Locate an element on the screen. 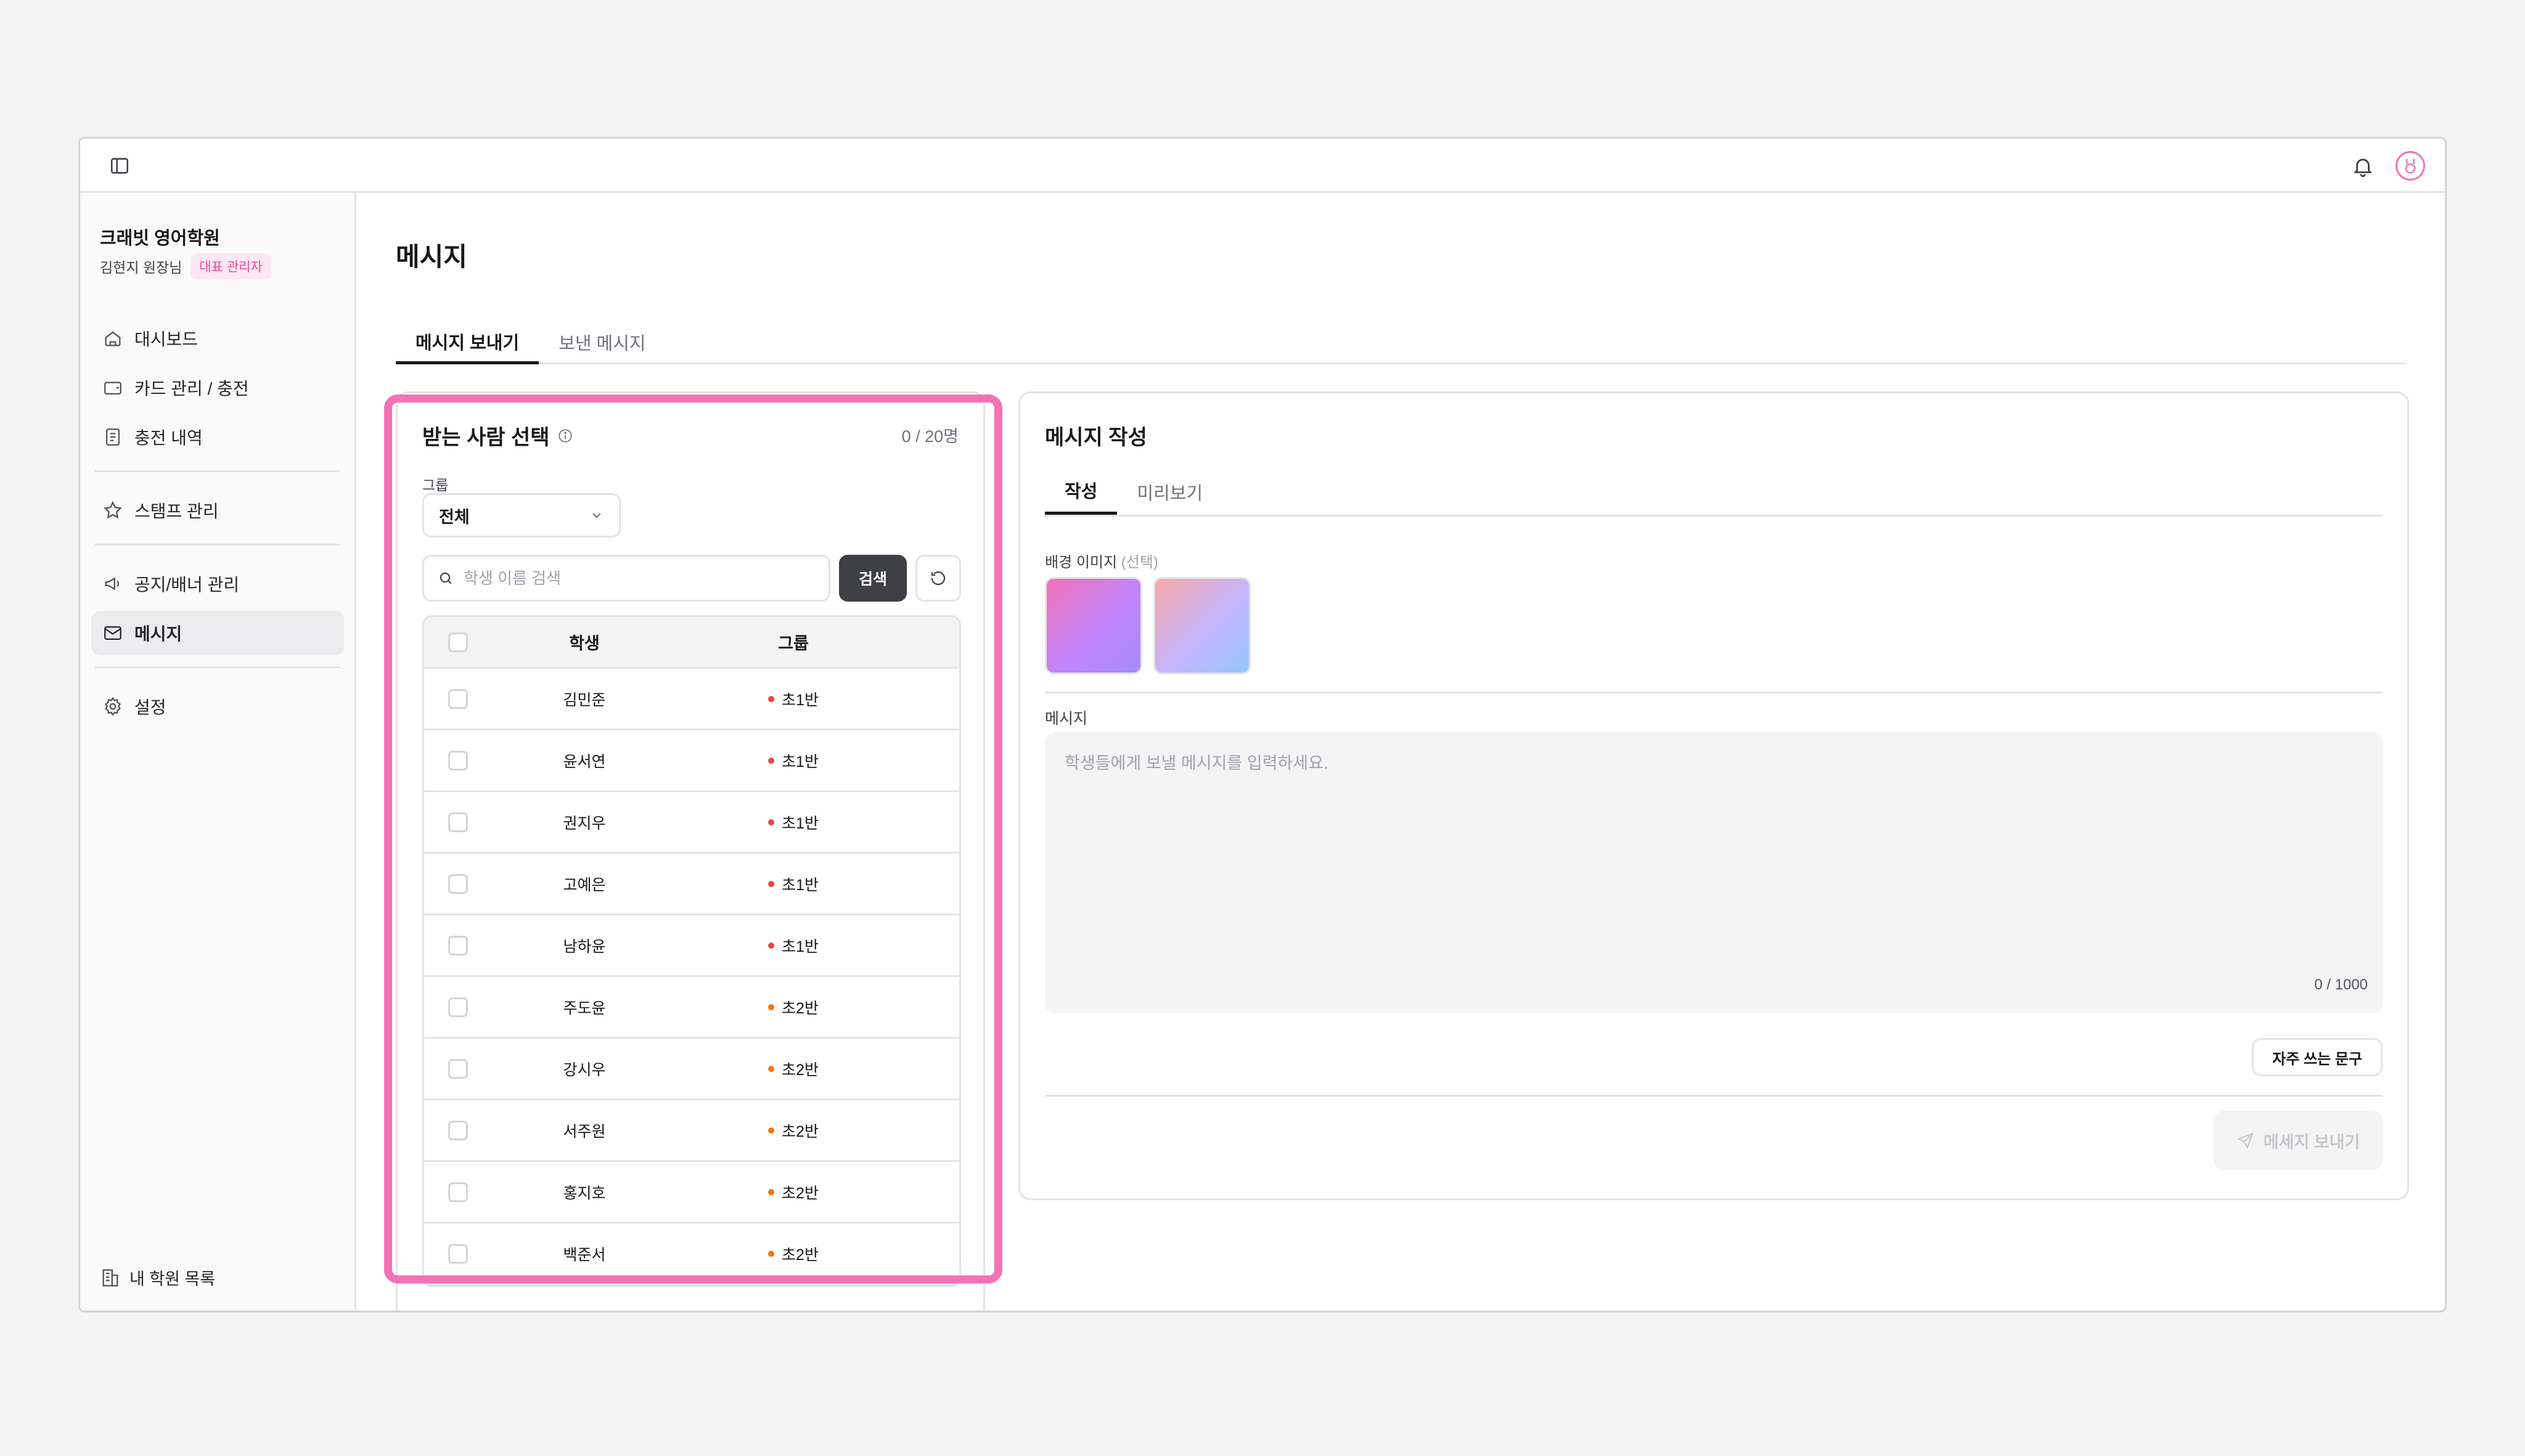 The height and width of the screenshot is (1456, 2525). message-textarea: 학생들에게 보낼 메시지를 입력하세요. is located at coordinates (1714, 873).